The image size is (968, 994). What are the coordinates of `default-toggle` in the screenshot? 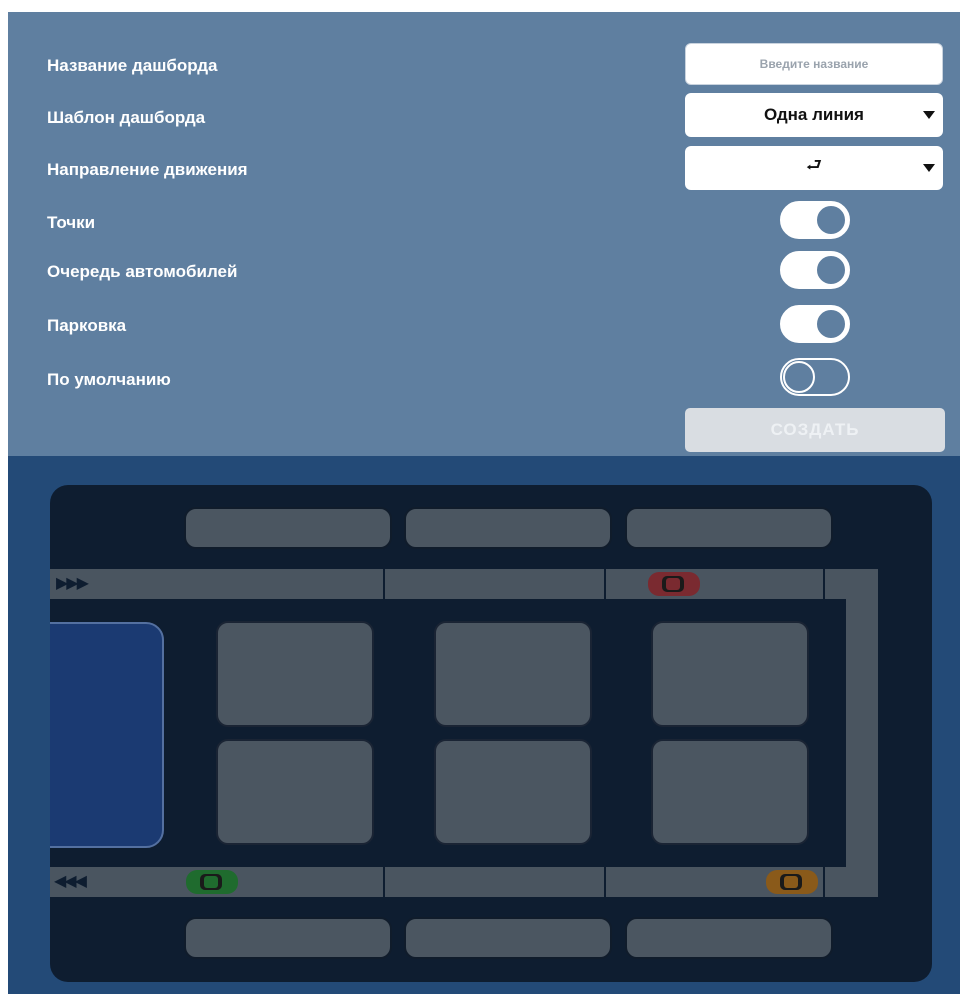 It's located at (815, 377).